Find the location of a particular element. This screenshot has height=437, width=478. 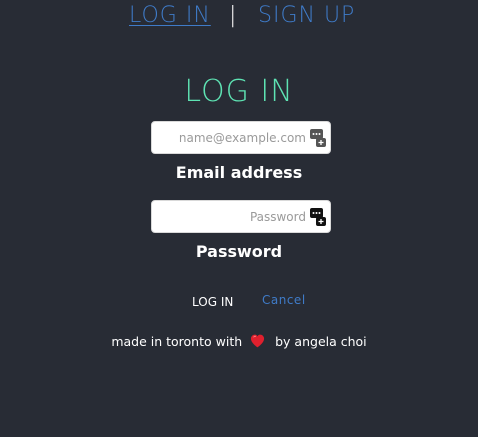

password-label: Password is located at coordinates (239, 251).